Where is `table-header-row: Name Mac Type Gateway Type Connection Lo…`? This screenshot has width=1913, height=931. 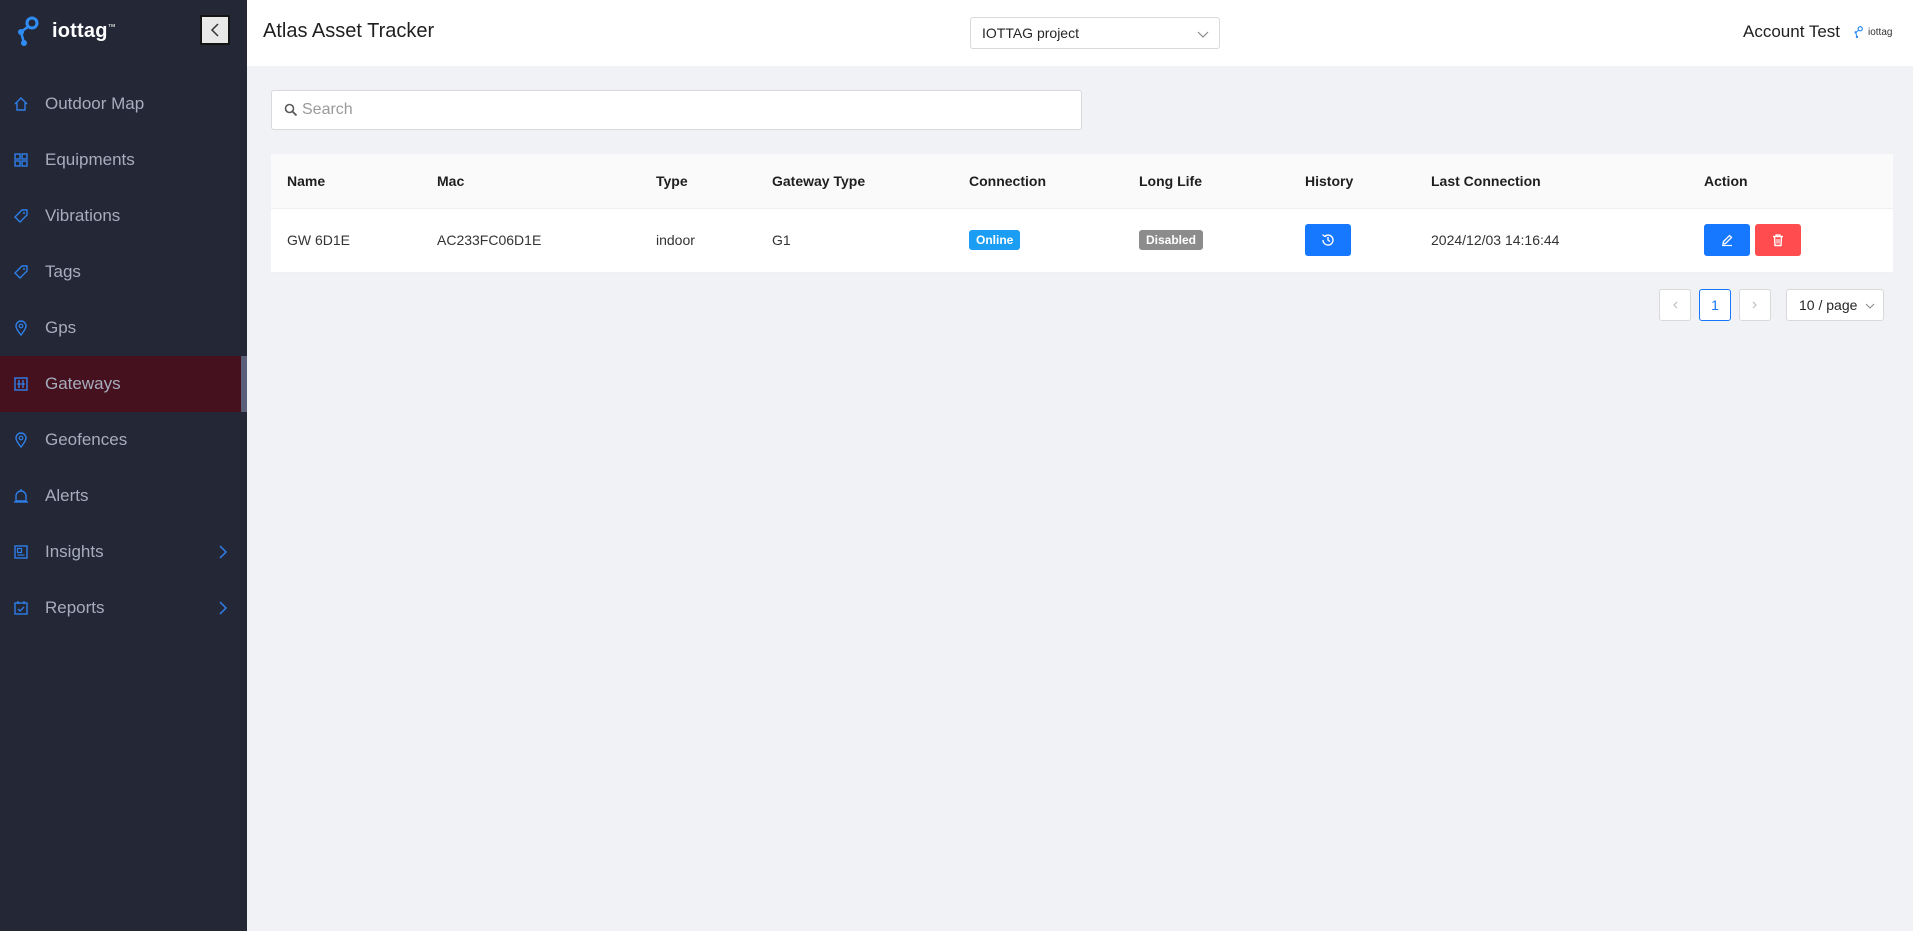
table-header-row: Name Mac Type Gateway Type Connection Lo… is located at coordinates (1082, 181).